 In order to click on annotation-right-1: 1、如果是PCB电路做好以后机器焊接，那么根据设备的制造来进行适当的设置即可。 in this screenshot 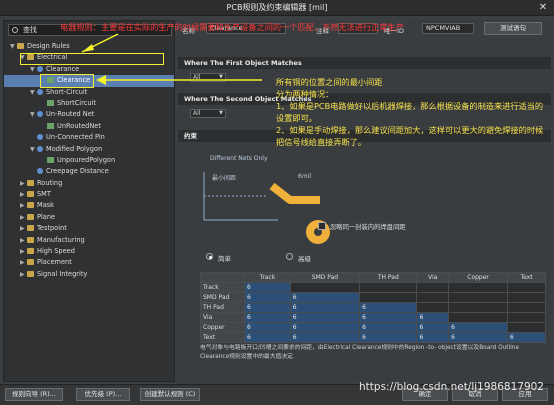, I will do `click(410, 112)`.